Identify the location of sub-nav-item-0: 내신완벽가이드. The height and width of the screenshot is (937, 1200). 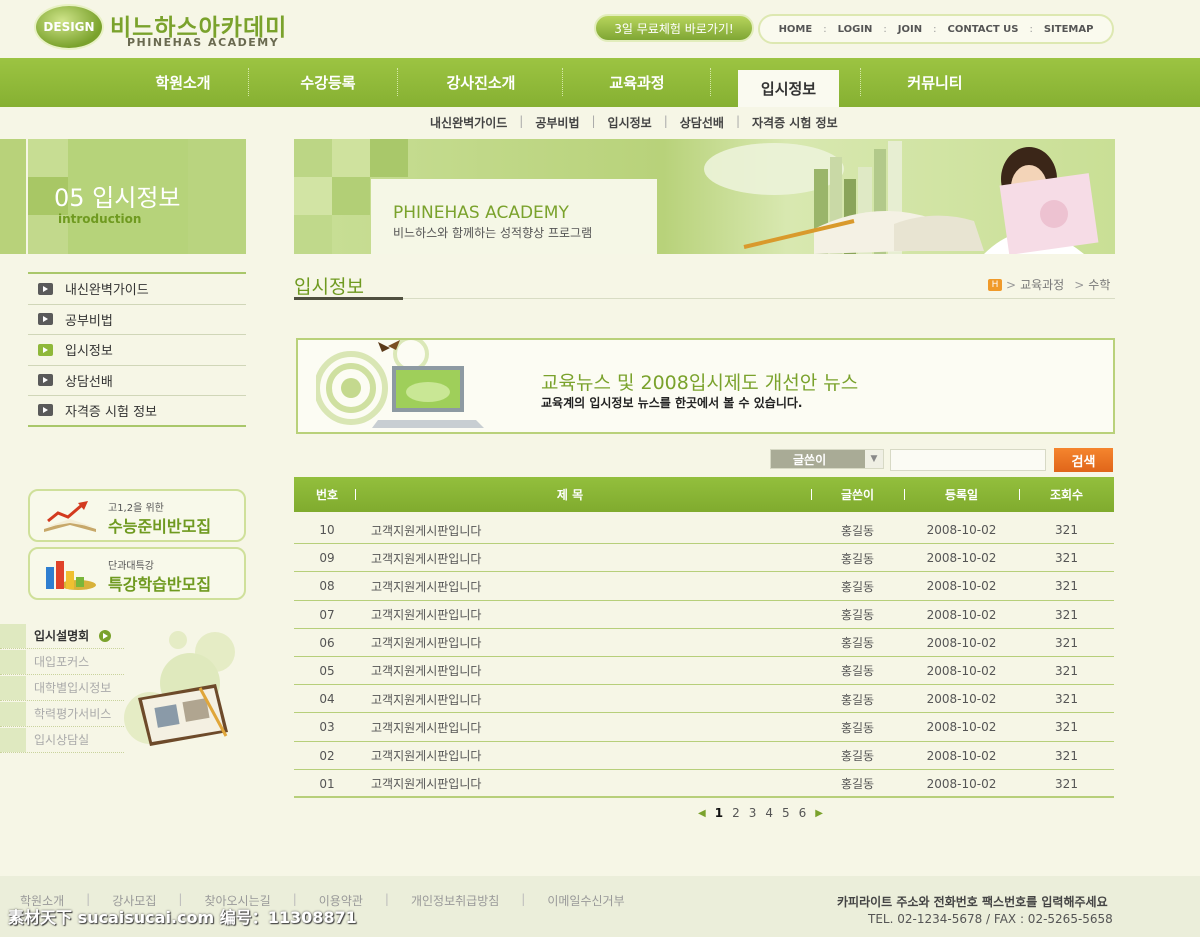
(468, 122).